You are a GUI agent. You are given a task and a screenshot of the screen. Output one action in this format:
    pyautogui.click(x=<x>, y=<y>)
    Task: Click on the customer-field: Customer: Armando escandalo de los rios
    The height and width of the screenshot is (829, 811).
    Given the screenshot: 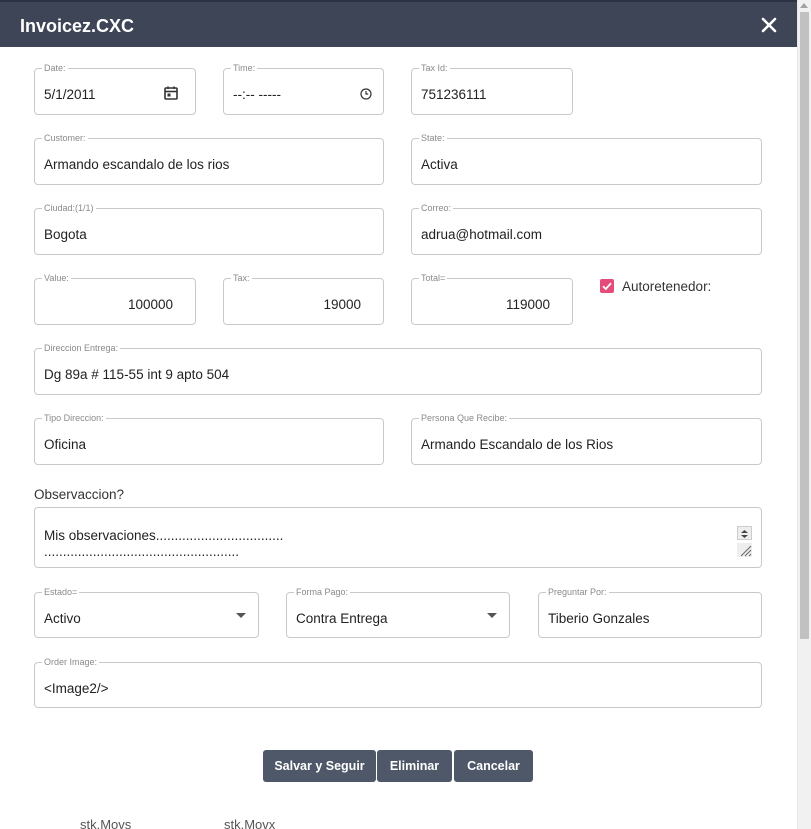 What is the action you would take?
    pyautogui.click(x=209, y=159)
    